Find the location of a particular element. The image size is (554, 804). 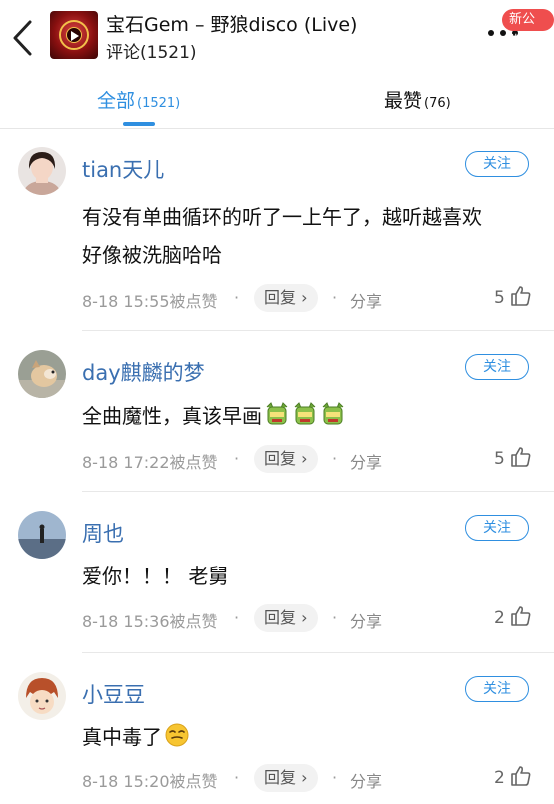

song-title: 宝石Gem – 野狼disco (Live) is located at coordinates (232, 25).